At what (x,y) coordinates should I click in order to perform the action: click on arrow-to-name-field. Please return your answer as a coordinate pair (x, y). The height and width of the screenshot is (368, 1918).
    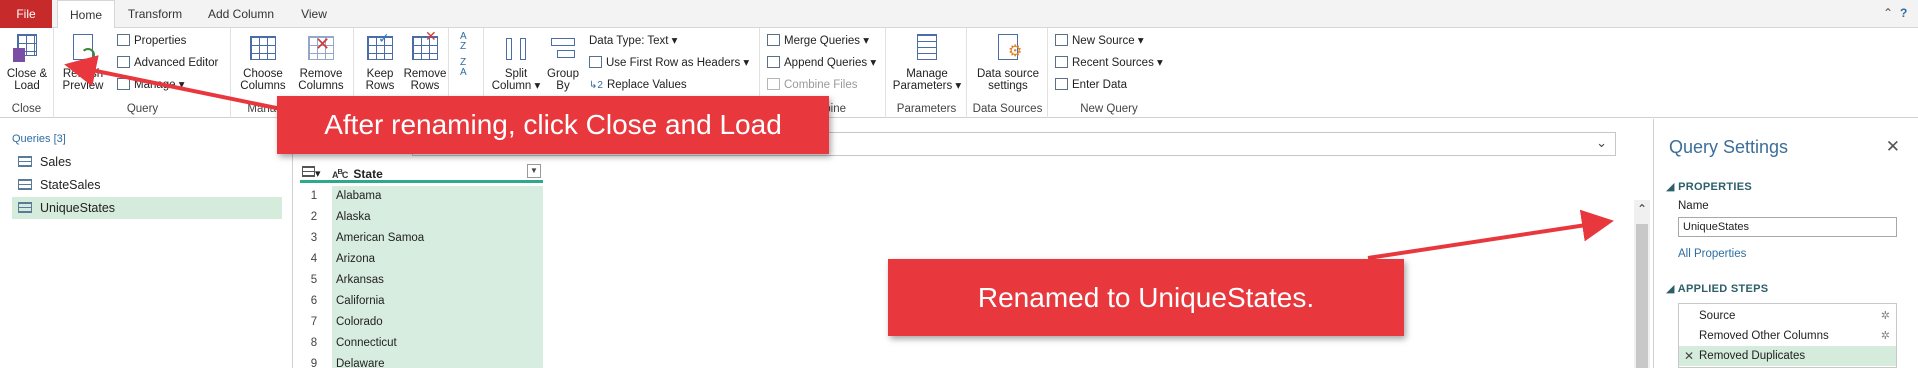
    Looking at the image, I should click on (1490, 234).